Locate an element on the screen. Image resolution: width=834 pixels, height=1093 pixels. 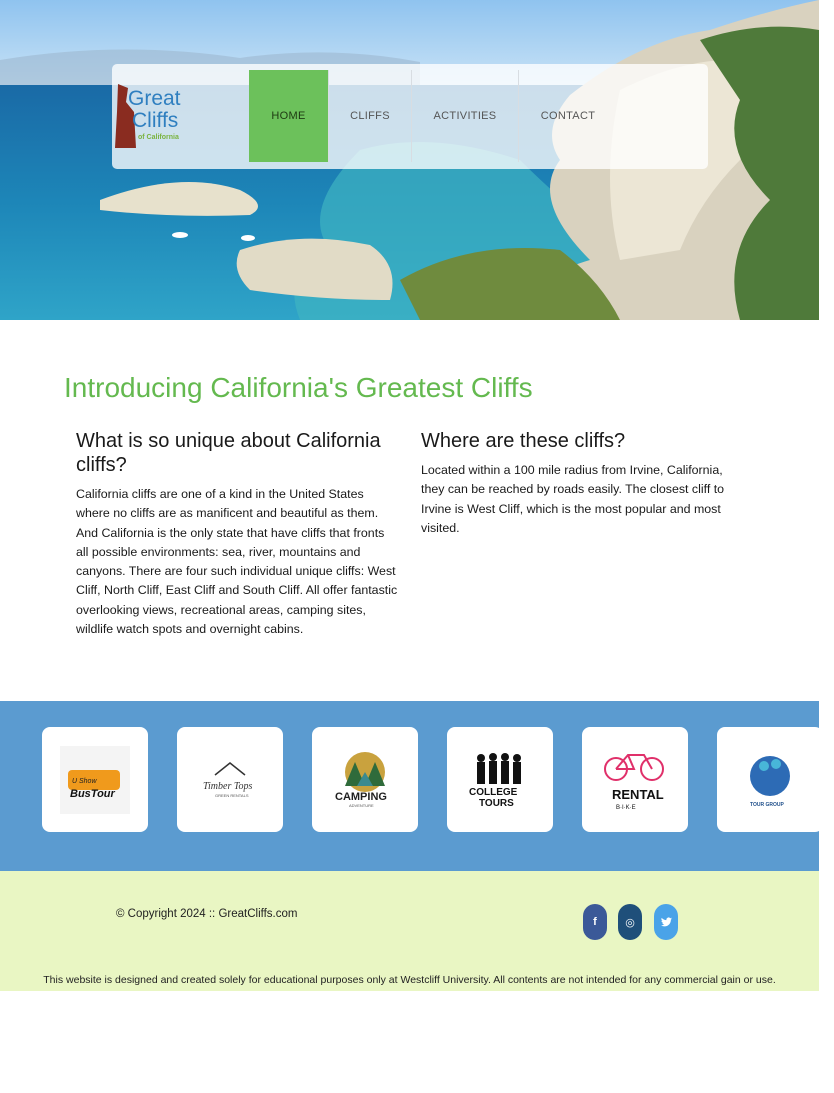
timber-tops-logo-icon: Timber Tops GREEN RENTALS is located at coordinates (227, 779).